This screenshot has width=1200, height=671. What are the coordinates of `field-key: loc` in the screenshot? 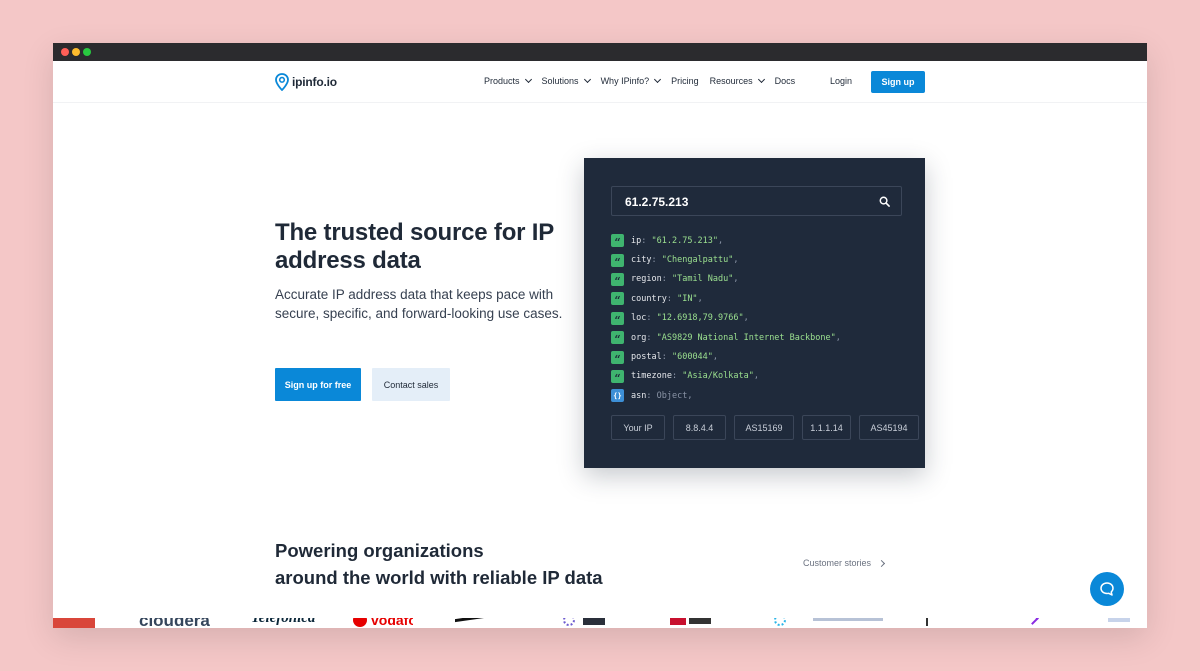 It's located at (639, 318).